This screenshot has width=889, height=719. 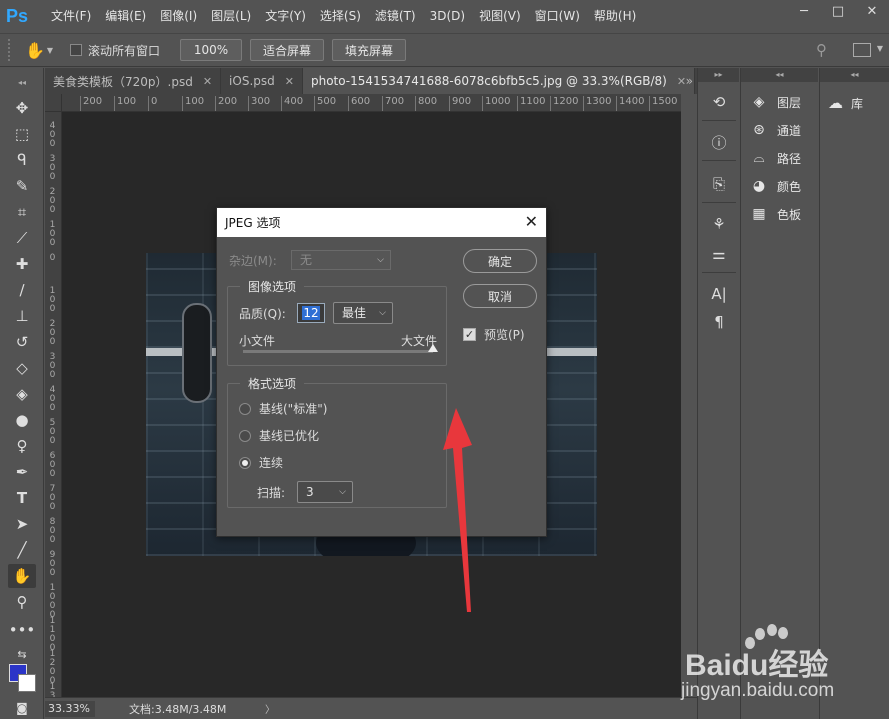 I want to click on menu-window: 窗口(W), so click(x=557, y=16).